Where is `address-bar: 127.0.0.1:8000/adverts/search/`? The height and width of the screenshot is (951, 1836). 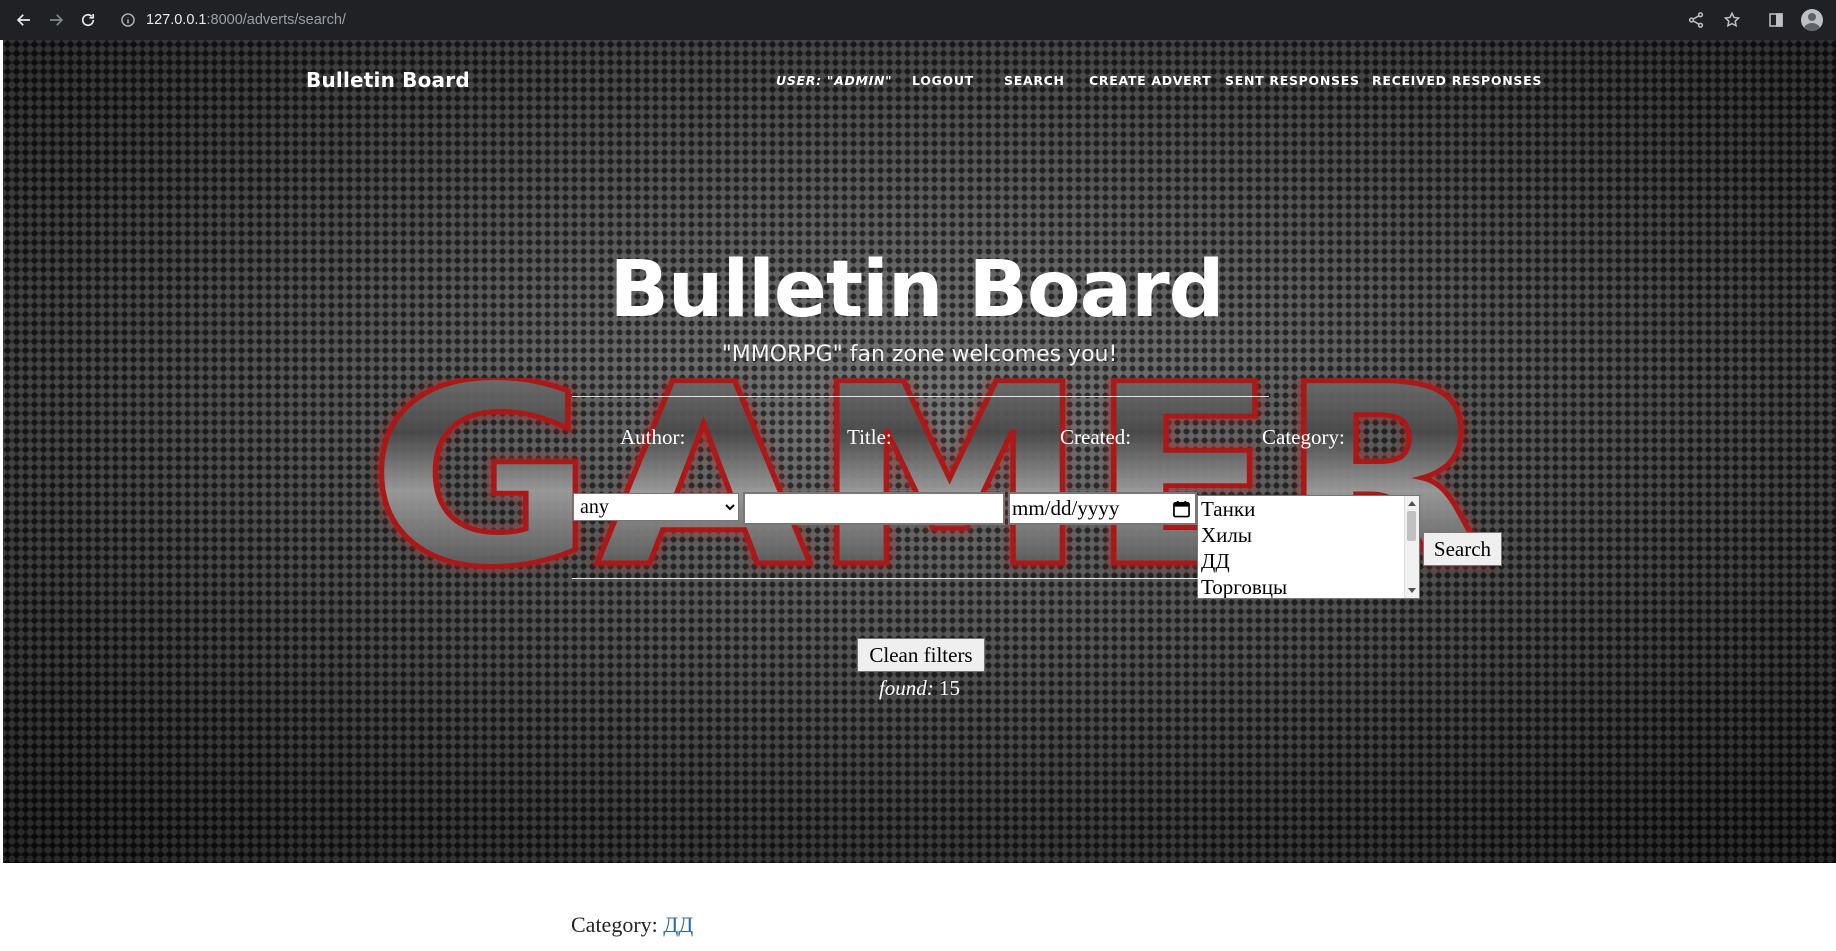 address-bar: 127.0.0.1:8000/adverts/search/ is located at coordinates (896, 20).